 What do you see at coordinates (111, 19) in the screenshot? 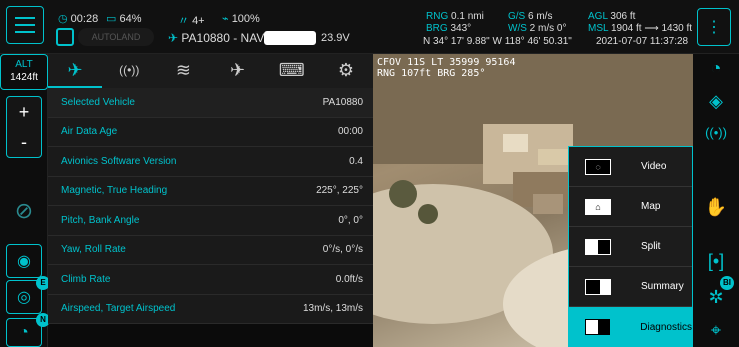
I see `battery-icon: ▭` at bounding box center [111, 19].